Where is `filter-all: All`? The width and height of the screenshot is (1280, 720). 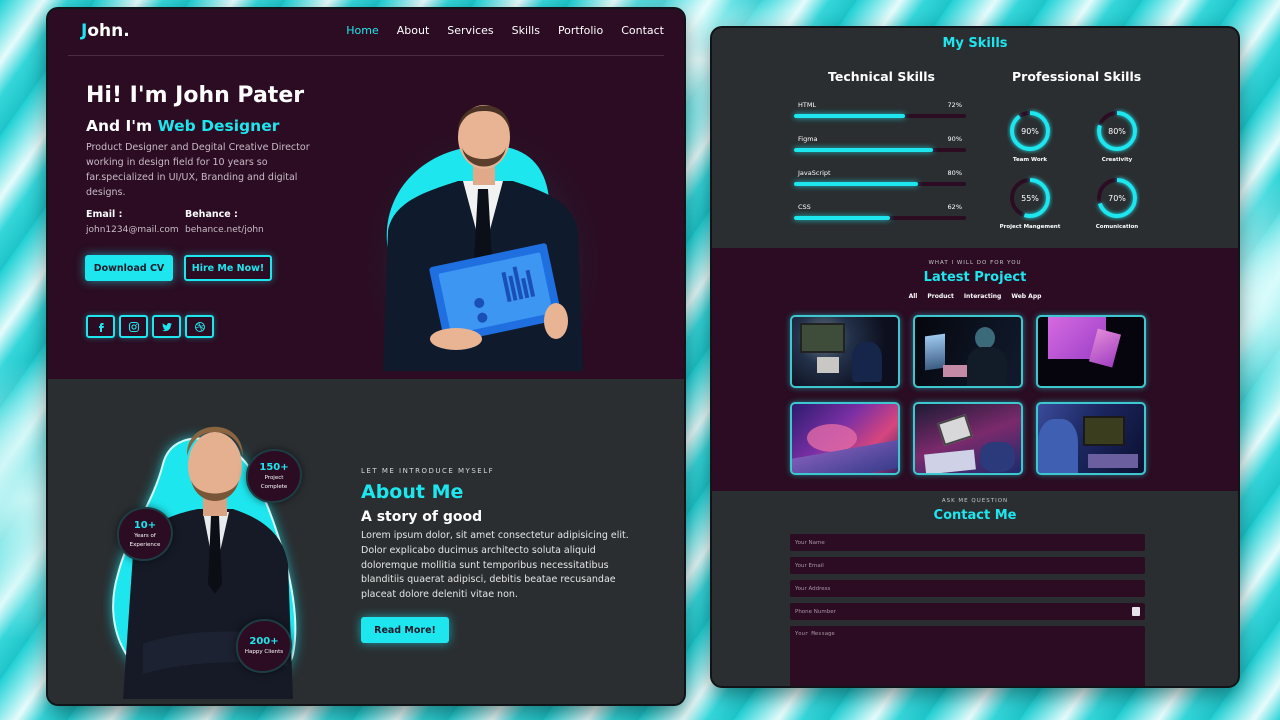 filter-all: All is located at coordinates (913, 296).